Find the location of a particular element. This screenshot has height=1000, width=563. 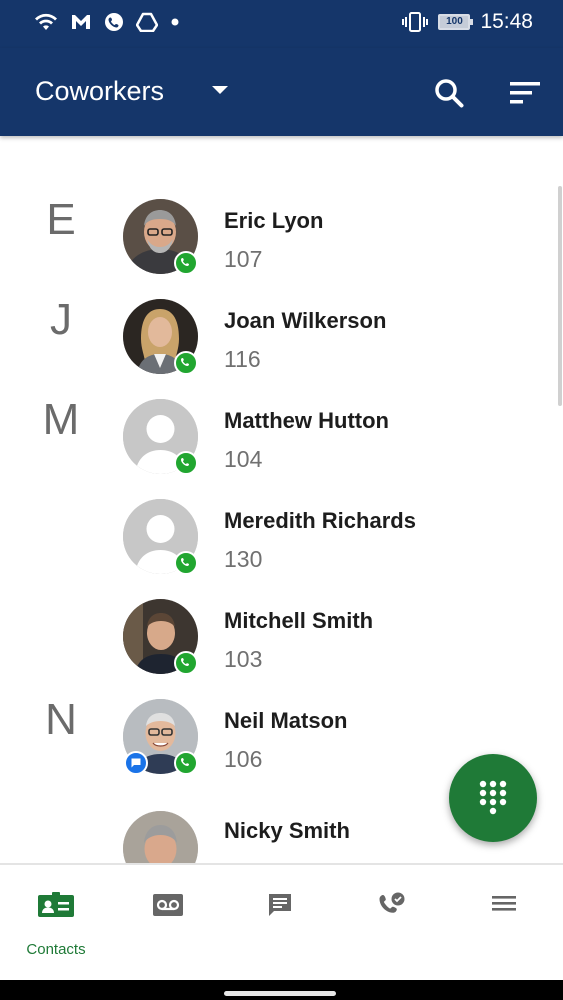

call-app-icon is located at coordinates (114, 22).